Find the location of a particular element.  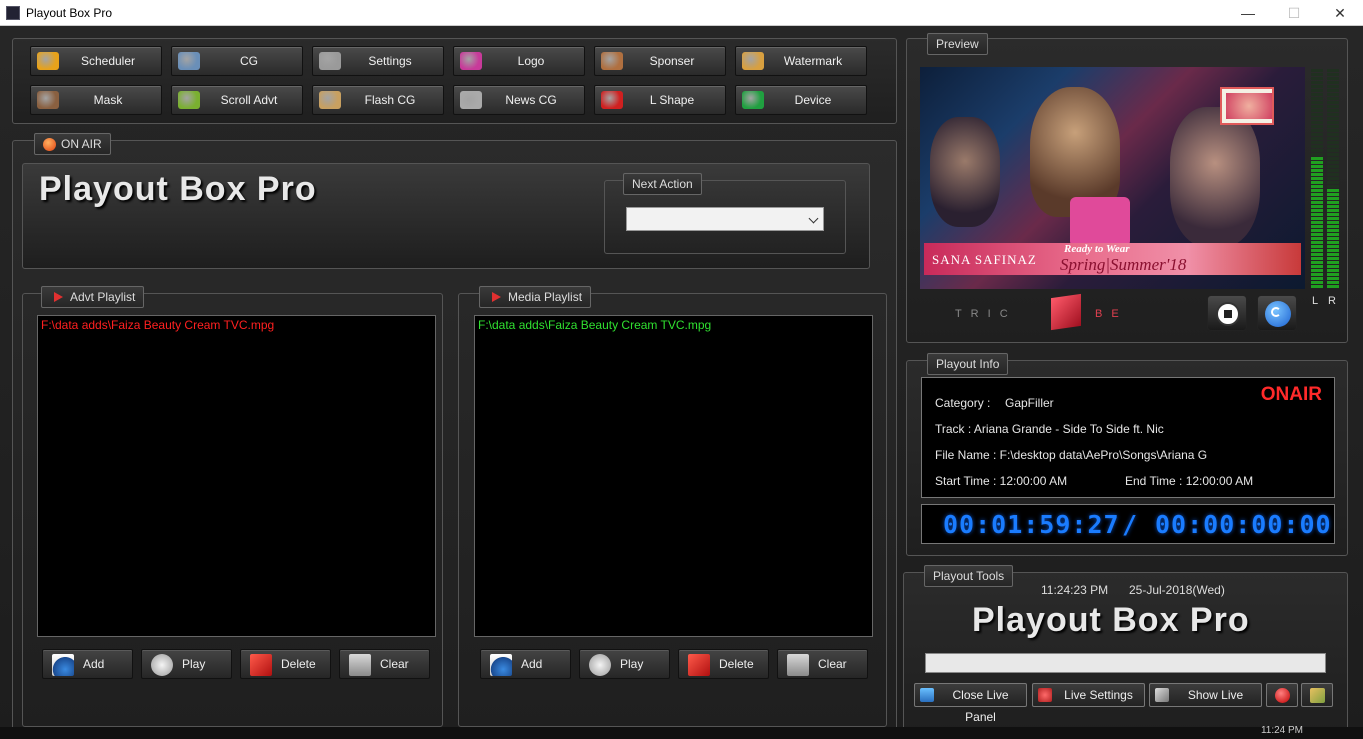

scroll-advt-button: Scroll Advt is located at coordinates (237, 100).